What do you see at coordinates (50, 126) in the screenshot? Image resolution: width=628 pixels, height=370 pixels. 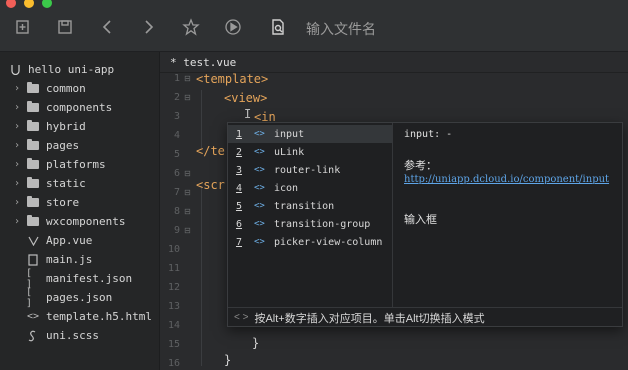 I see `tree-folder-hybrid: › hybrid` at bounding box center [50, 126].